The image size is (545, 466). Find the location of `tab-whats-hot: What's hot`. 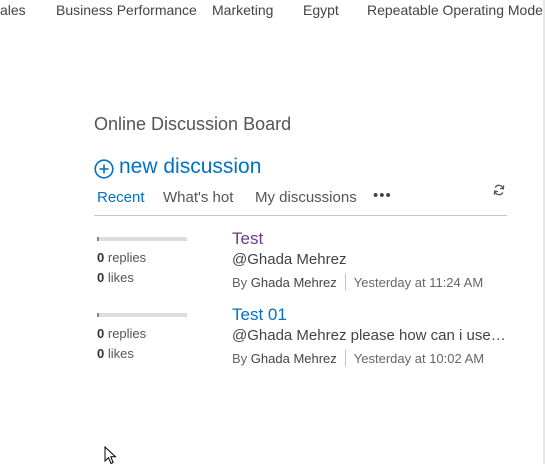

tab-whats-hot: What's hot is located at coordinates (198, 197).